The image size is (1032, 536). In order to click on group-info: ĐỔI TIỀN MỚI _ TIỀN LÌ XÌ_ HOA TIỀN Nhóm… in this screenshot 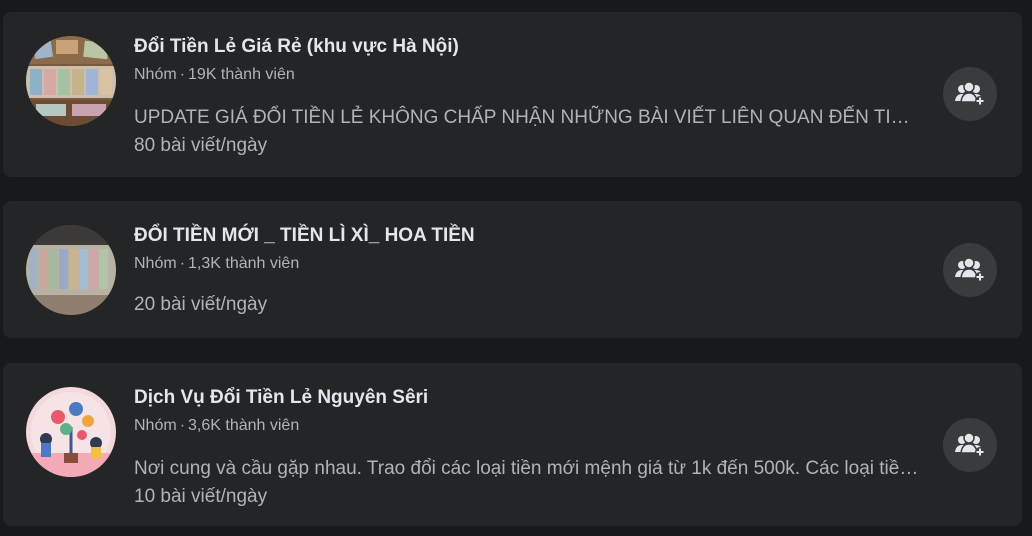, I will do `click(528, 271)`.